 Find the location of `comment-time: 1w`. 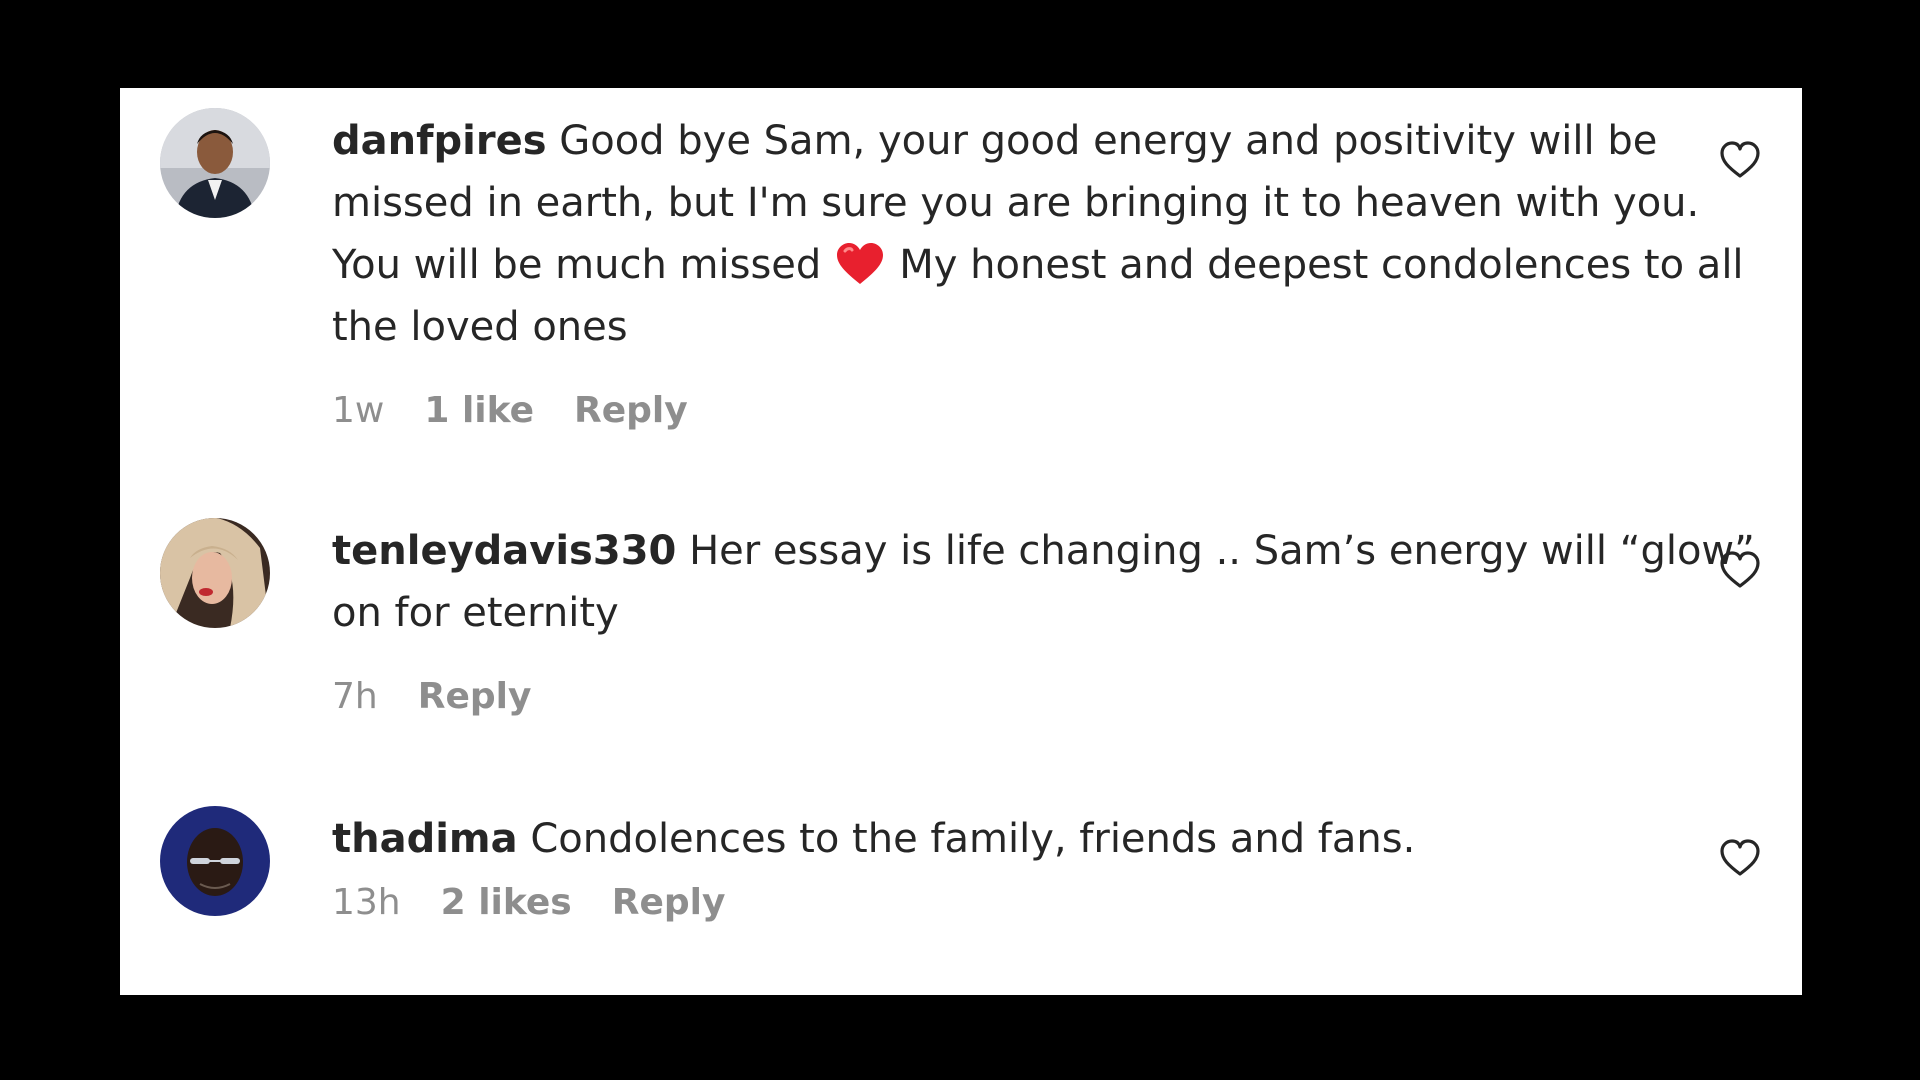

comment-time: 1w is located at coordinates (358, 410).